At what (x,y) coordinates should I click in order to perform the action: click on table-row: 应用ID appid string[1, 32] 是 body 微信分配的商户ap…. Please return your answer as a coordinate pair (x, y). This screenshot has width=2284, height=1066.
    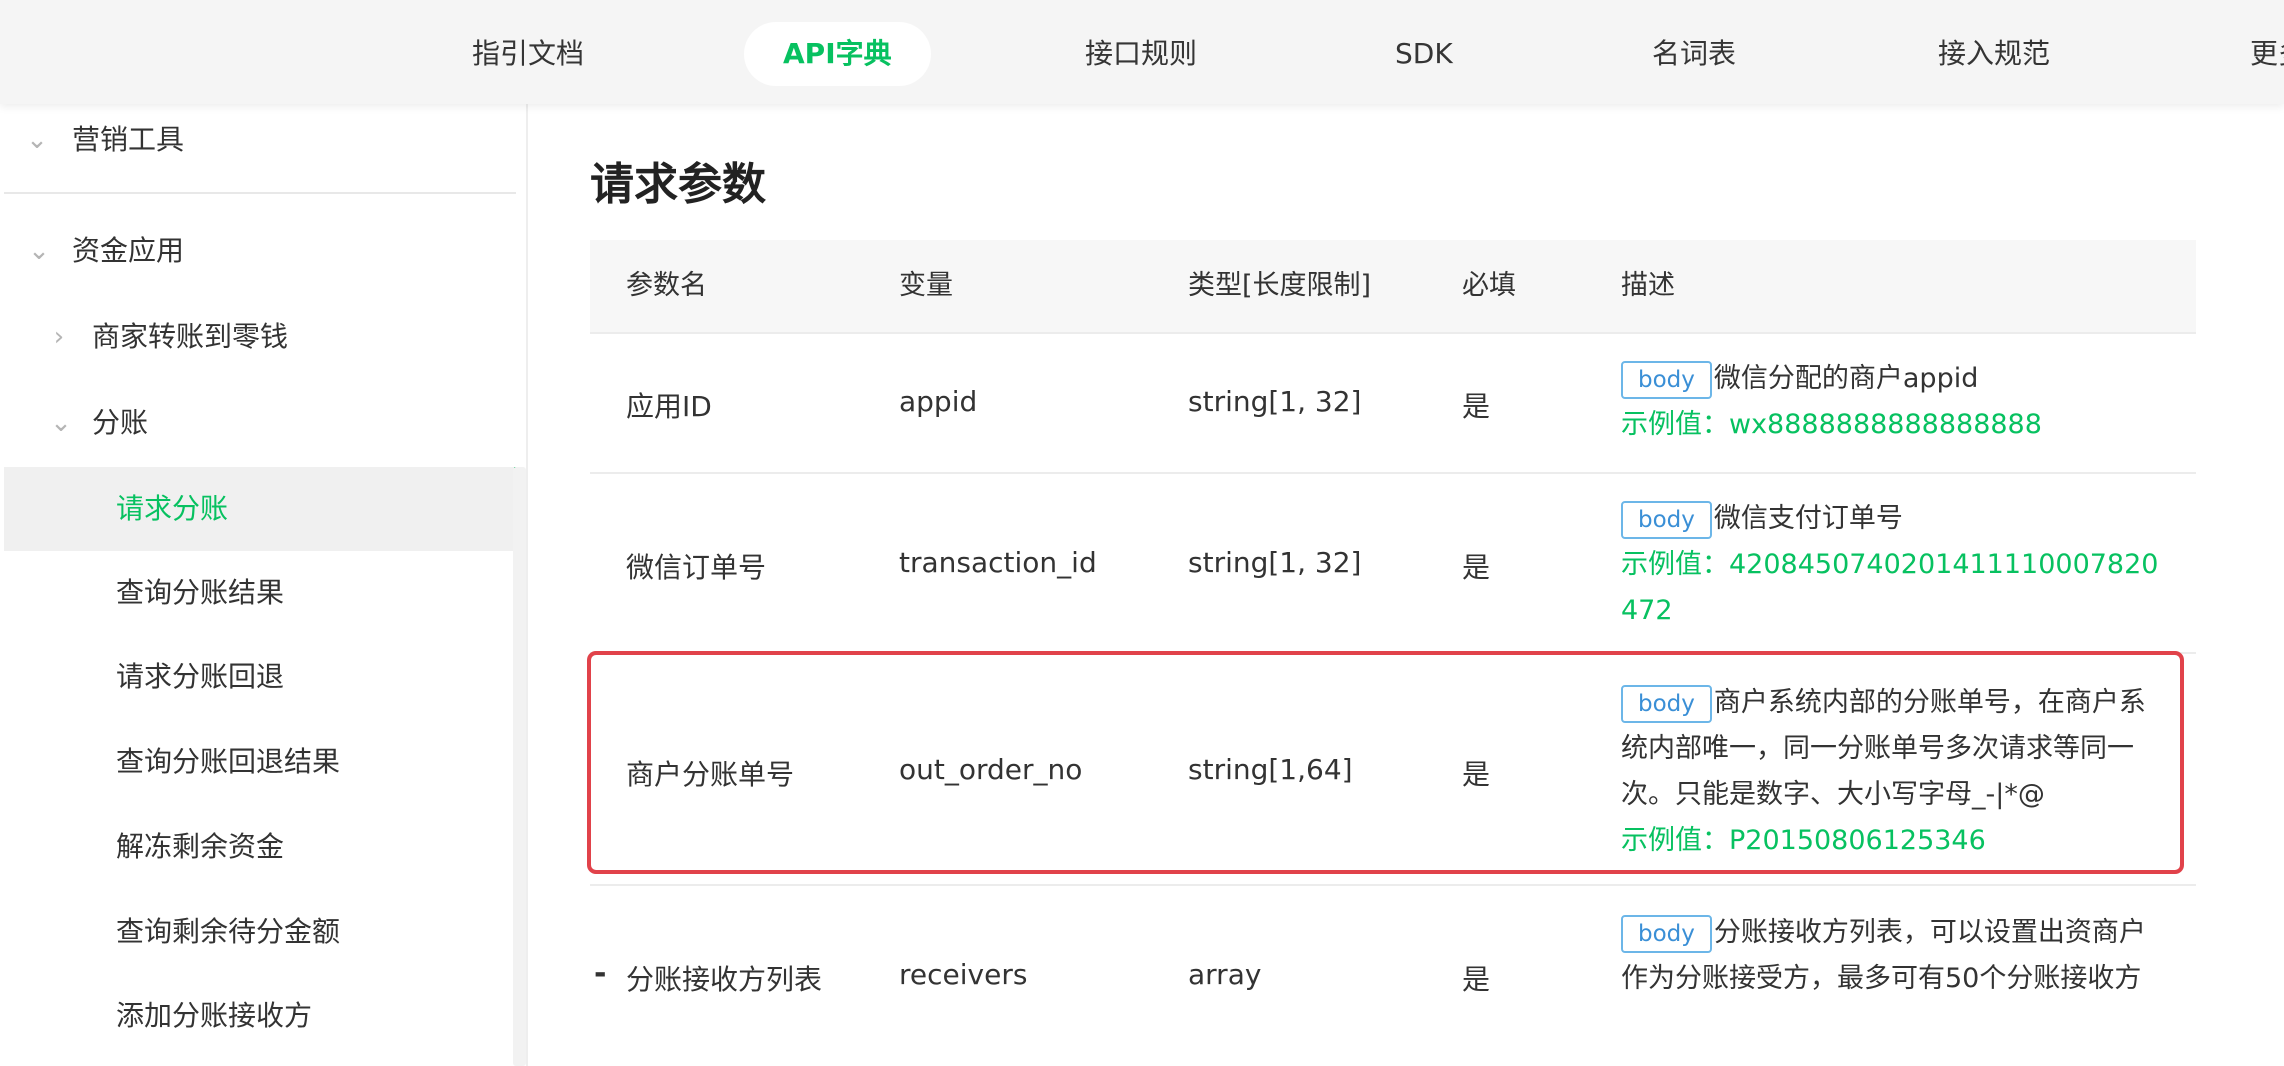
    Looking at the image, I should click on (1393, 404).